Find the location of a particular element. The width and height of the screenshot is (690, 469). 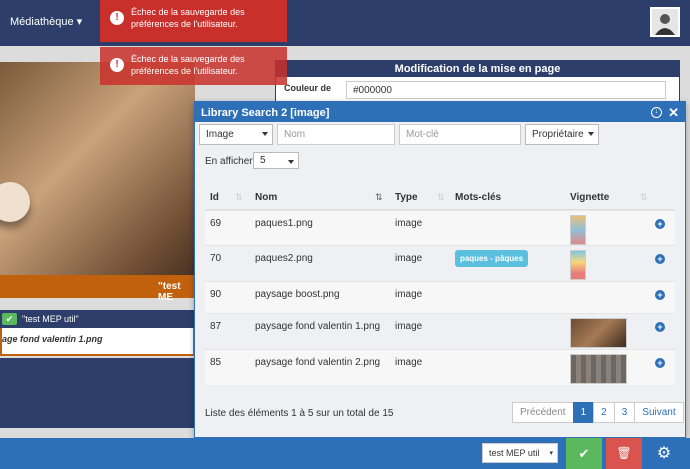

color-input: #000000 is located at coordinates (506, 90).